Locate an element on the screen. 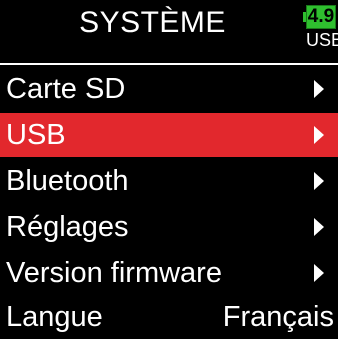  menu-item-label: Réglages is located at coordinates (67, 227).